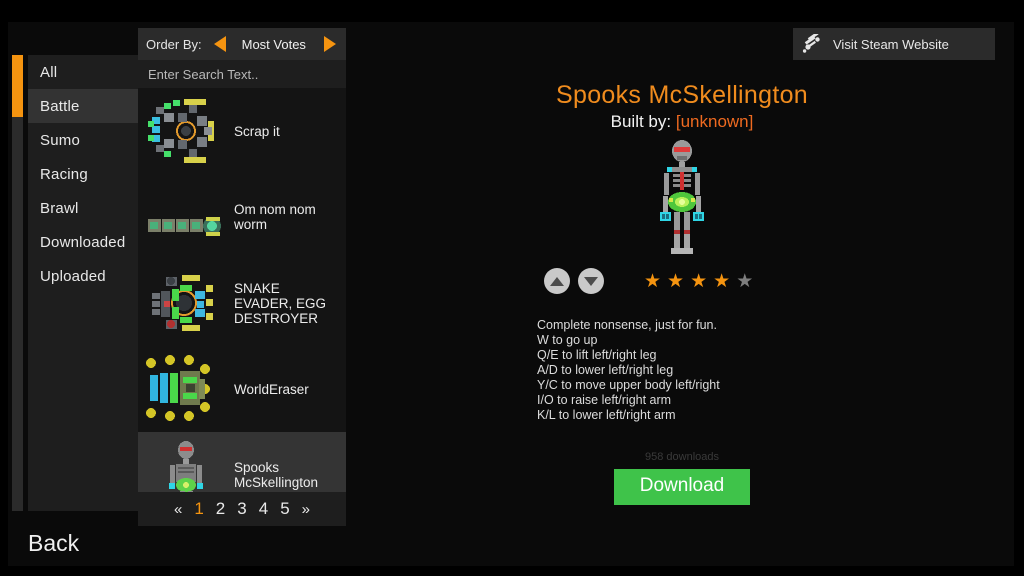 This screenshot has width=1024, height=576. What do you see at coordinates (17, 86) in the screenshot?
I see `sidebar-scrollbar-thumb` at bounding box center [17, 86].